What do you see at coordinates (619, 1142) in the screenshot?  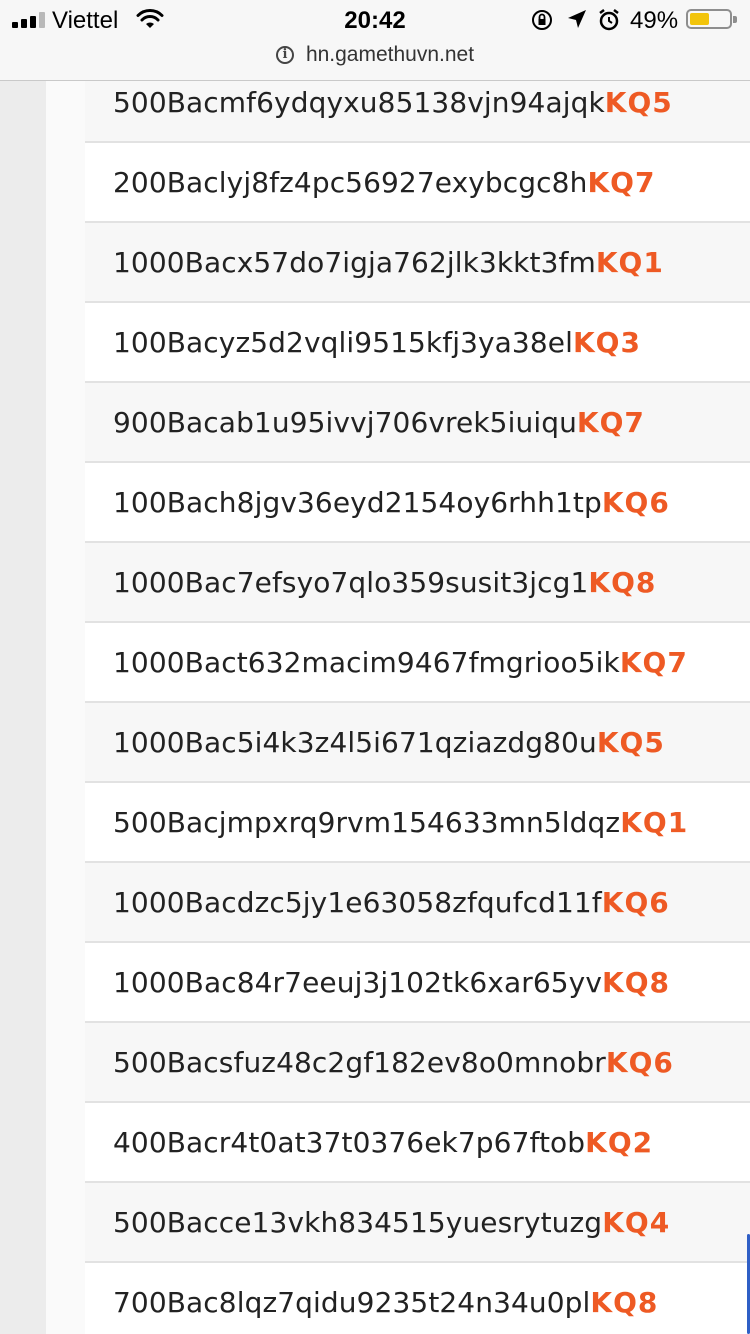 I see `result-tag: KQ2` at bounding box center [619, 1142].